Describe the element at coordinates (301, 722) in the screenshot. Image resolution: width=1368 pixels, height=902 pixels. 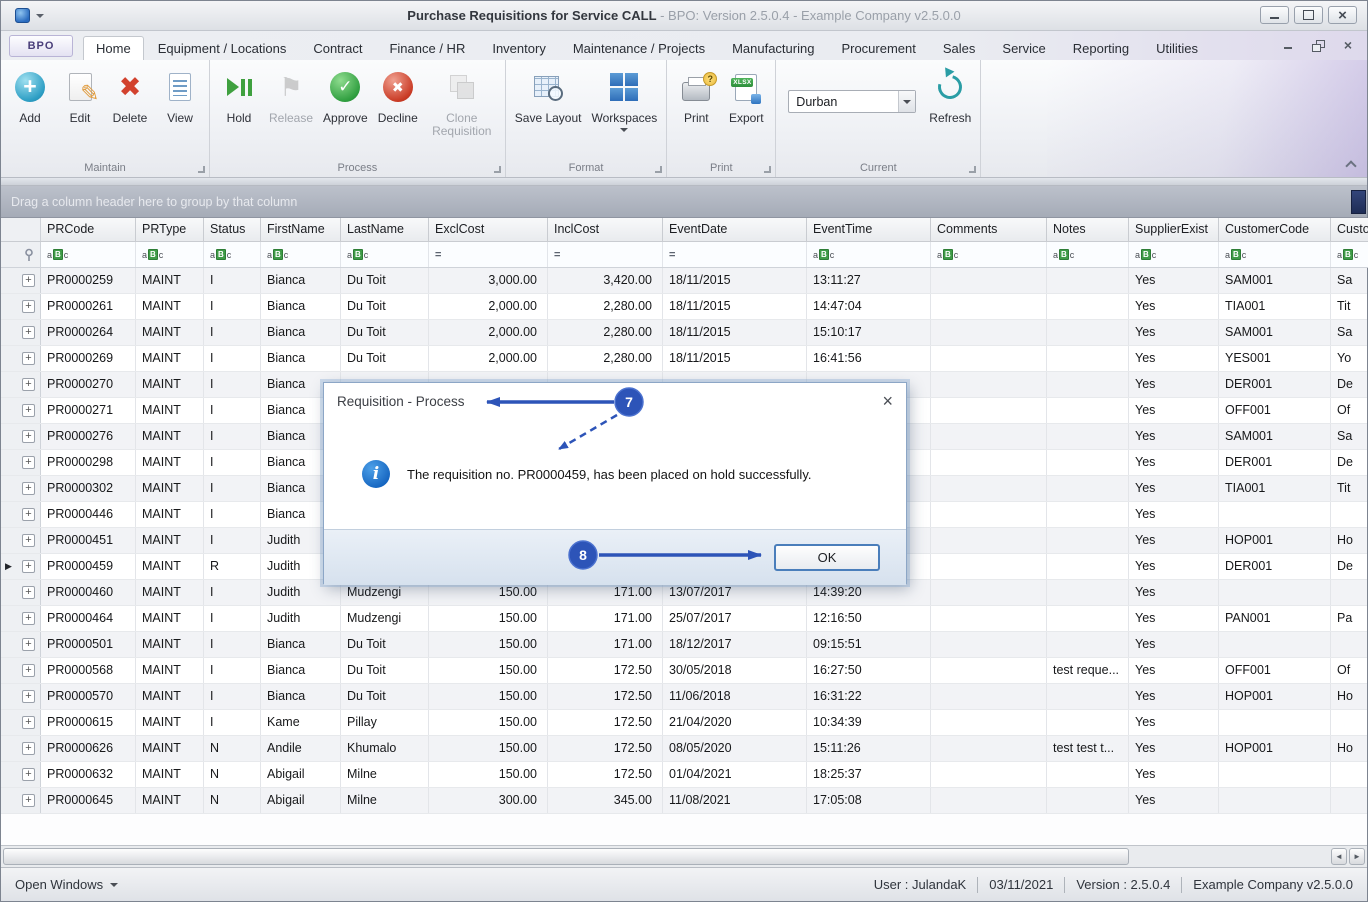
I see `cell-firstname: Kame` at that location.